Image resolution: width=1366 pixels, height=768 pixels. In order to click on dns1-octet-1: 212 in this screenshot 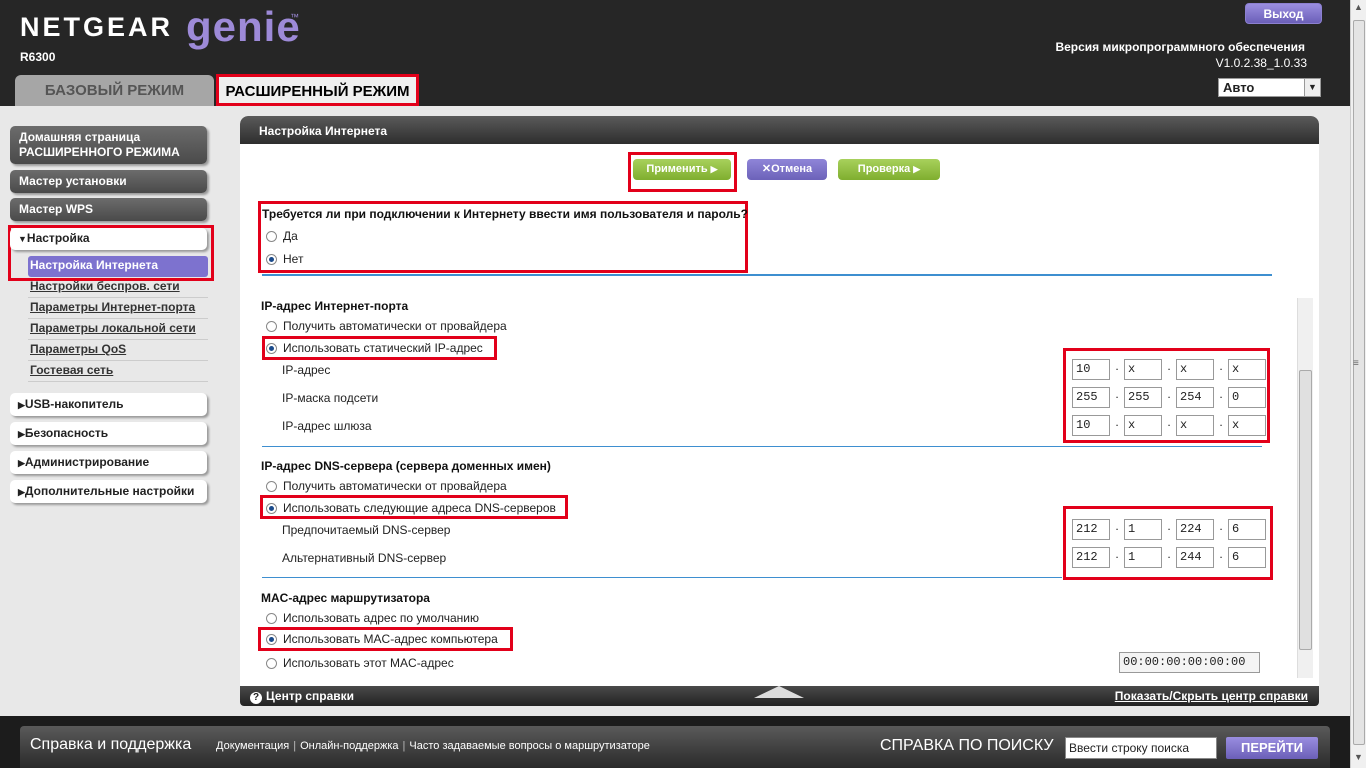, I will do `click(1091, 529)`.